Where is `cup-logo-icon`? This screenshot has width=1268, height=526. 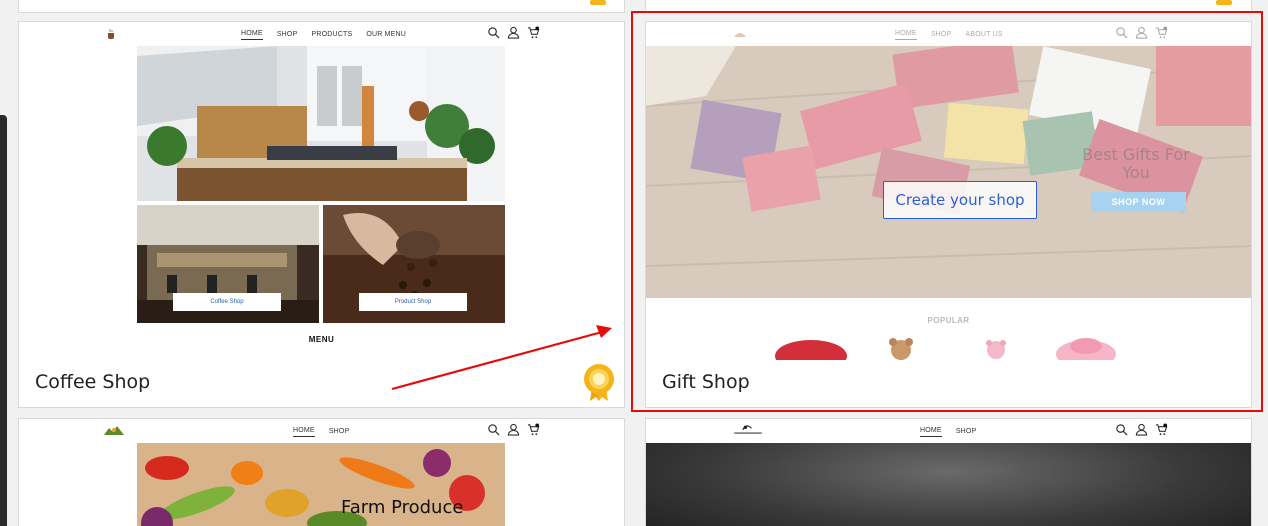 cup-logo-icon is located at coordinates (111, 34).